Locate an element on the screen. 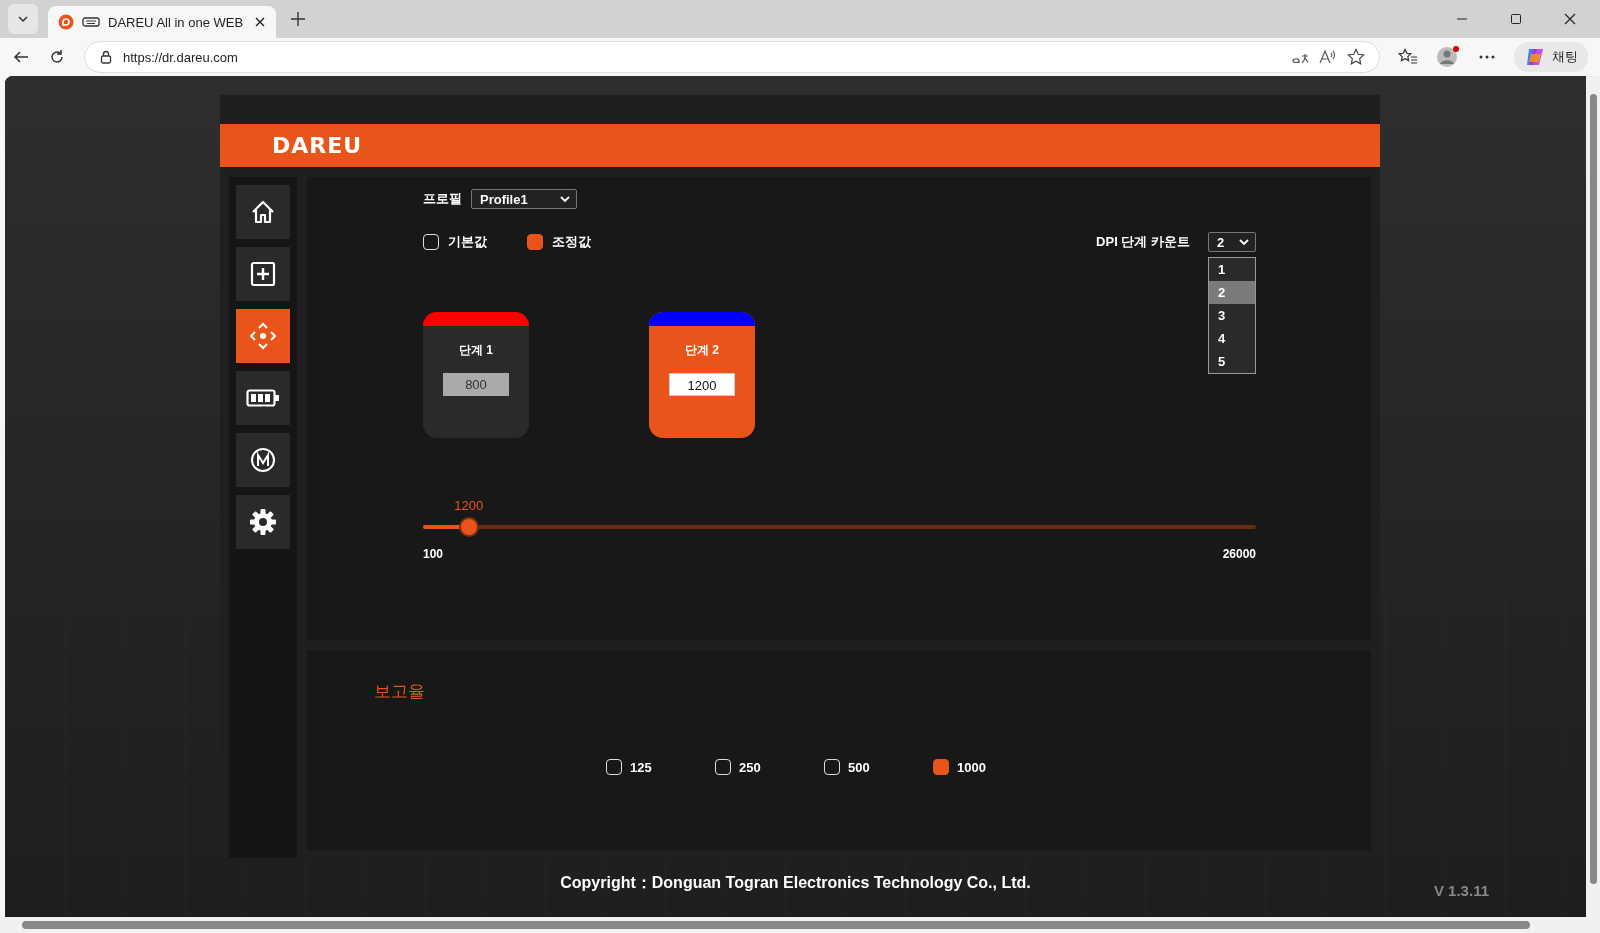 The width and height of the screenshot is (1600, 933). copilot-icon is located at coordinates (1535, 57).